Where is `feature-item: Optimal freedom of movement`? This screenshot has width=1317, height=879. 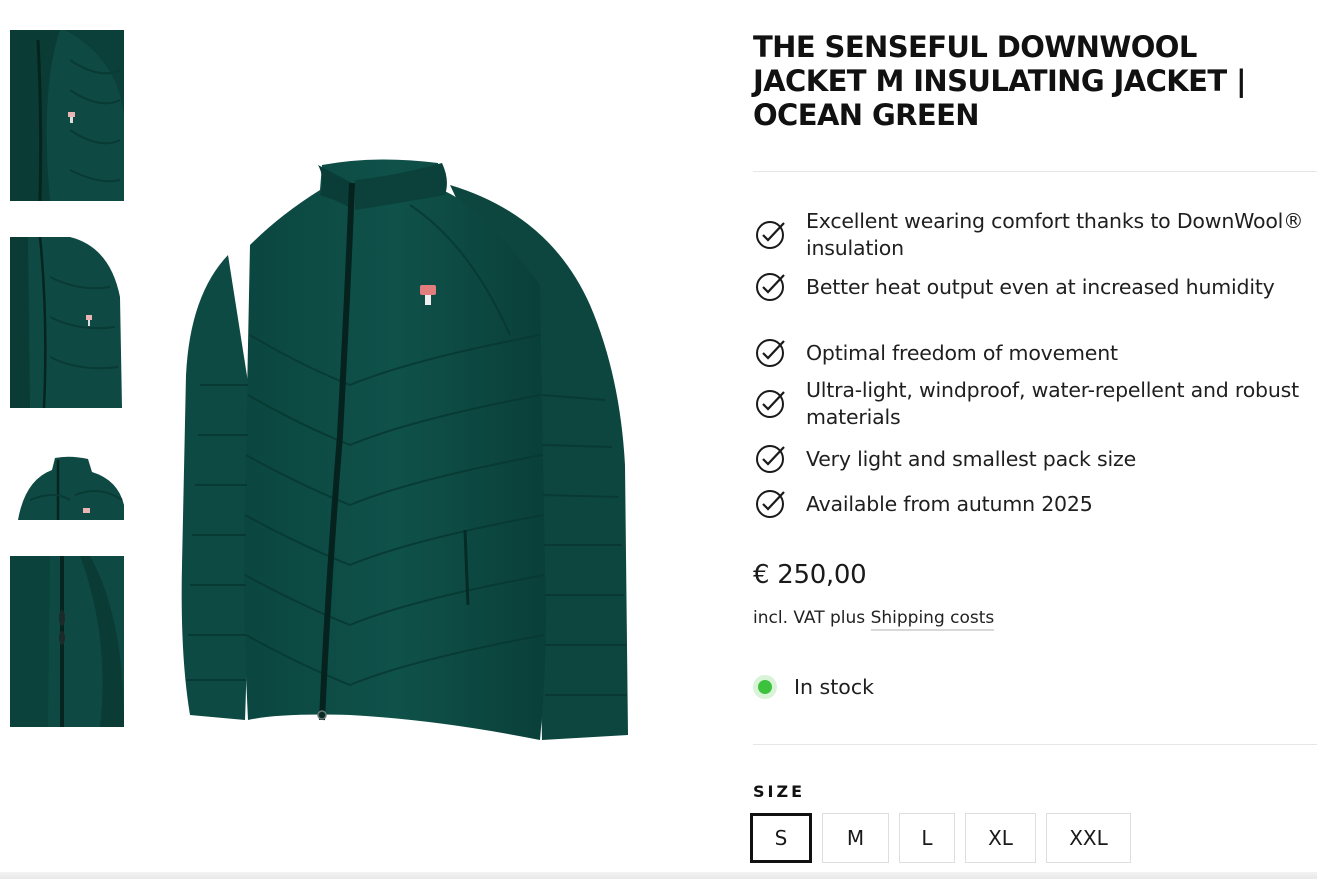
feature-item: Optimal freedom of movement is located at coordinates (1033, 353).